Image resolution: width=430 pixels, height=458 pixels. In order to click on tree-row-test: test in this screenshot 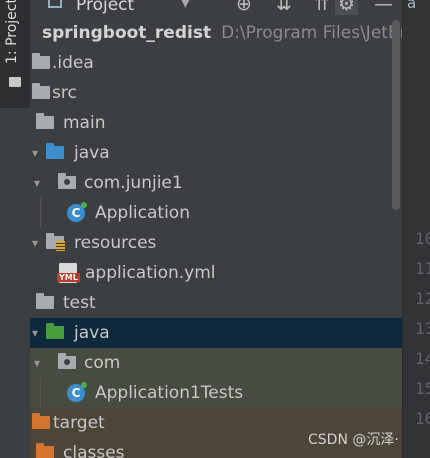, I will do `click(216, 303)`.